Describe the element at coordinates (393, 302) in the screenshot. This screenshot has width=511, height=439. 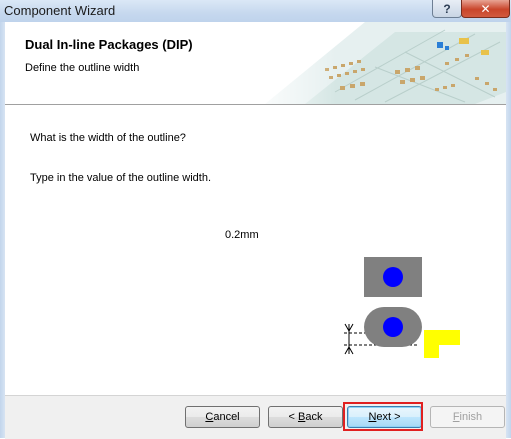
I see `pad-diagram` at that location.